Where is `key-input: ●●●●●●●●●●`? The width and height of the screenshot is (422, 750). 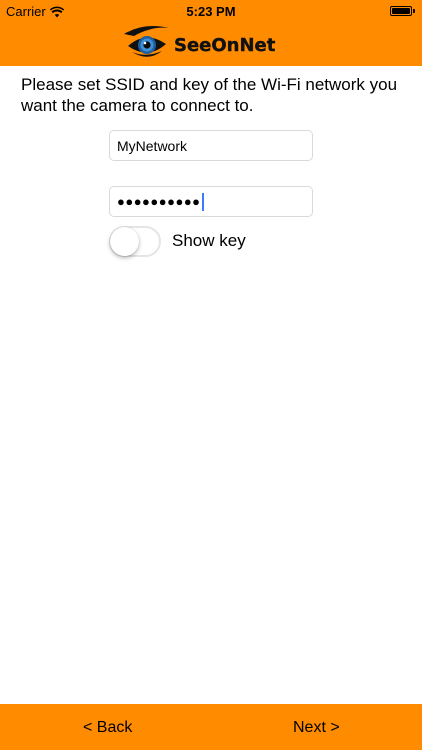 key-input: ●●●●●●●●●● is located at coordinates (211, 201).